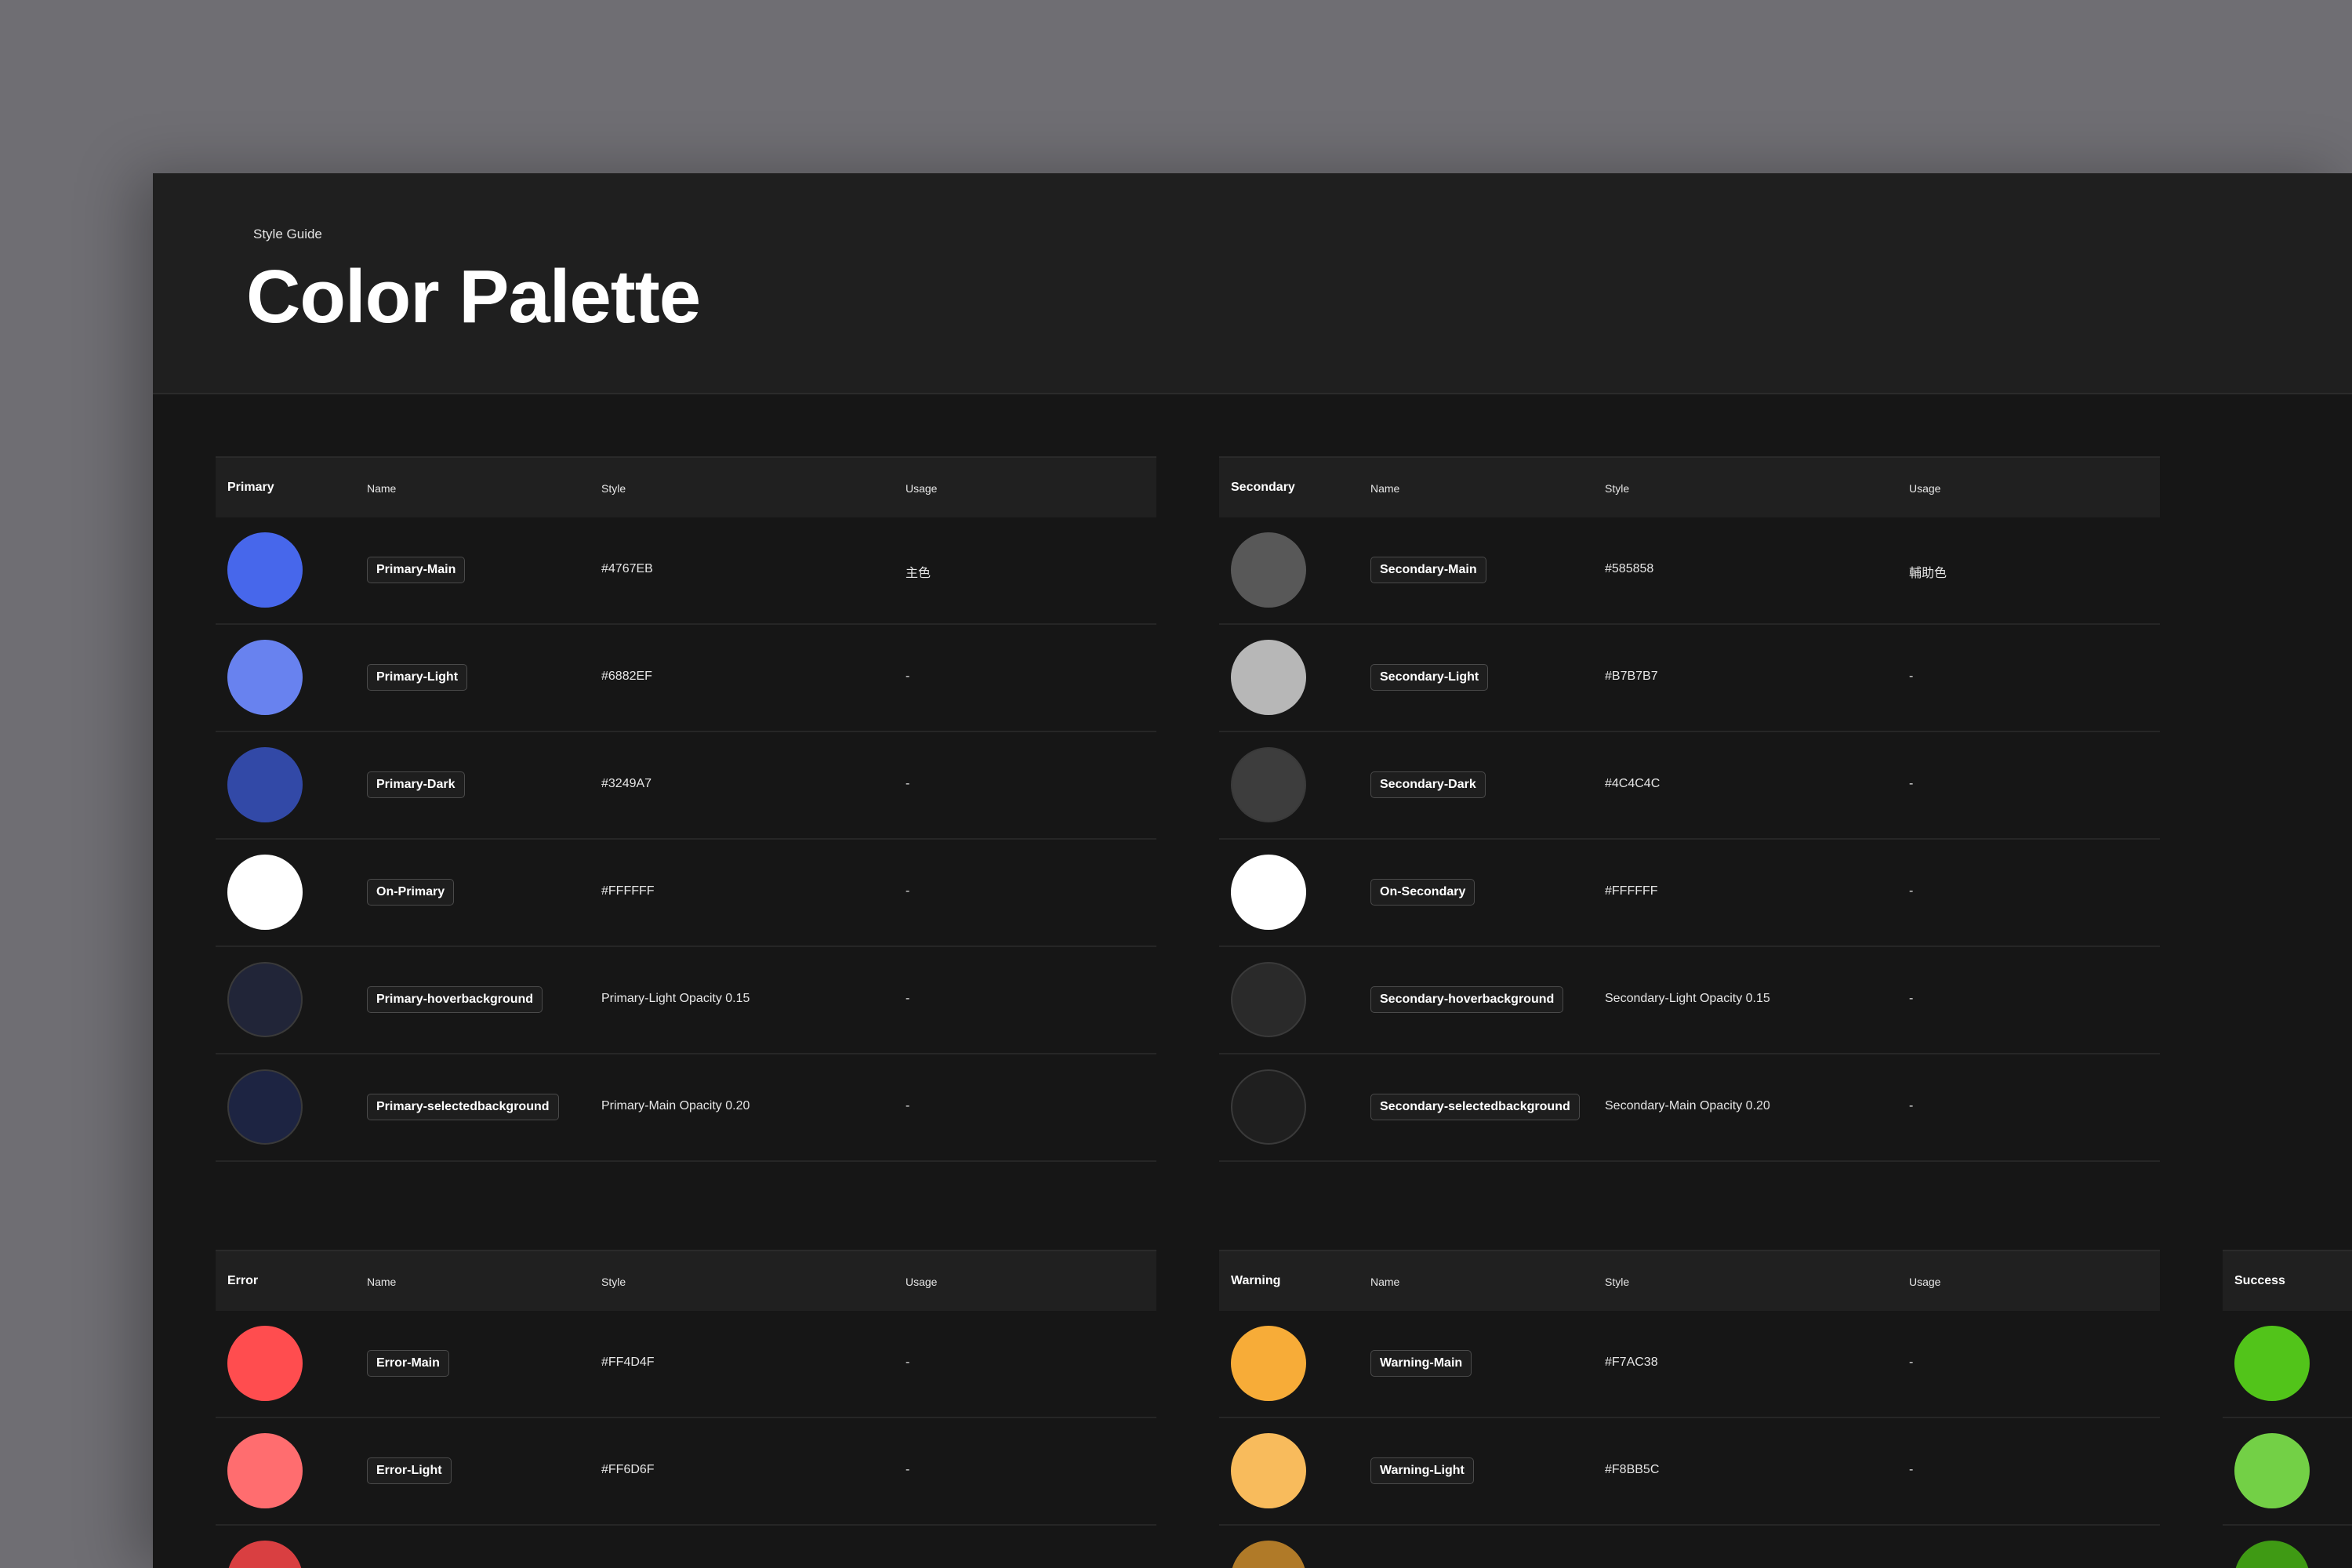 This screenshot has width=2352, height=1568. What do you see at coordinates (417, 677) in the screenshot?
I see `color-name-chip: Primary-Light` at bounding box center [417, 677].